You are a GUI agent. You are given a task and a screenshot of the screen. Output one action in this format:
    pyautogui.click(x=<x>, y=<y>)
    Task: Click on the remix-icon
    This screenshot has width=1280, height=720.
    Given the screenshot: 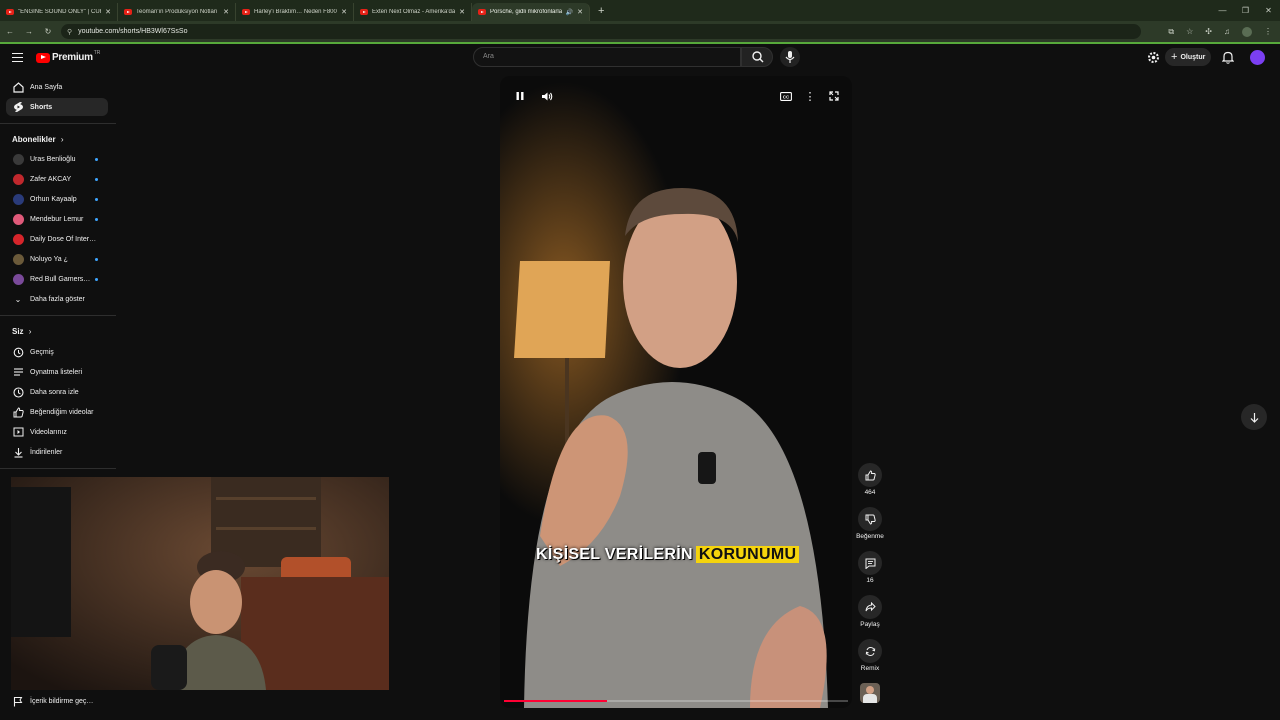 What is the action you would take?
    pyautogui.click(x=870, y=651)
    